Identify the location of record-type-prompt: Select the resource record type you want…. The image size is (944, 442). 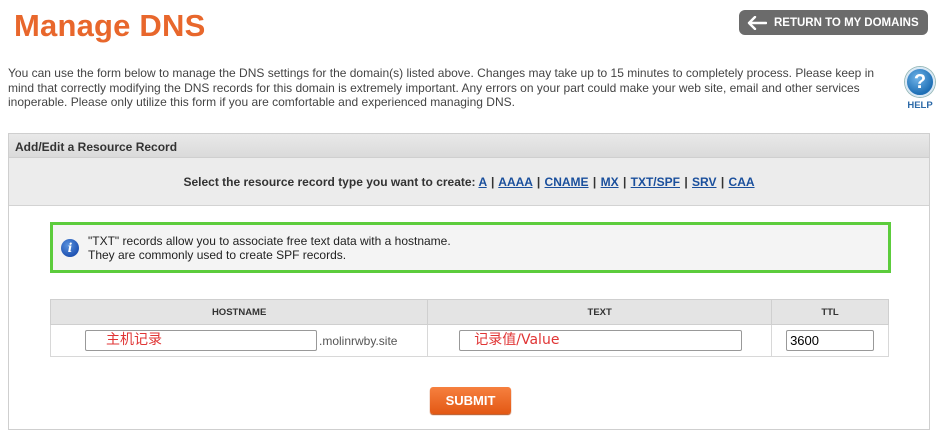
(329, 182).